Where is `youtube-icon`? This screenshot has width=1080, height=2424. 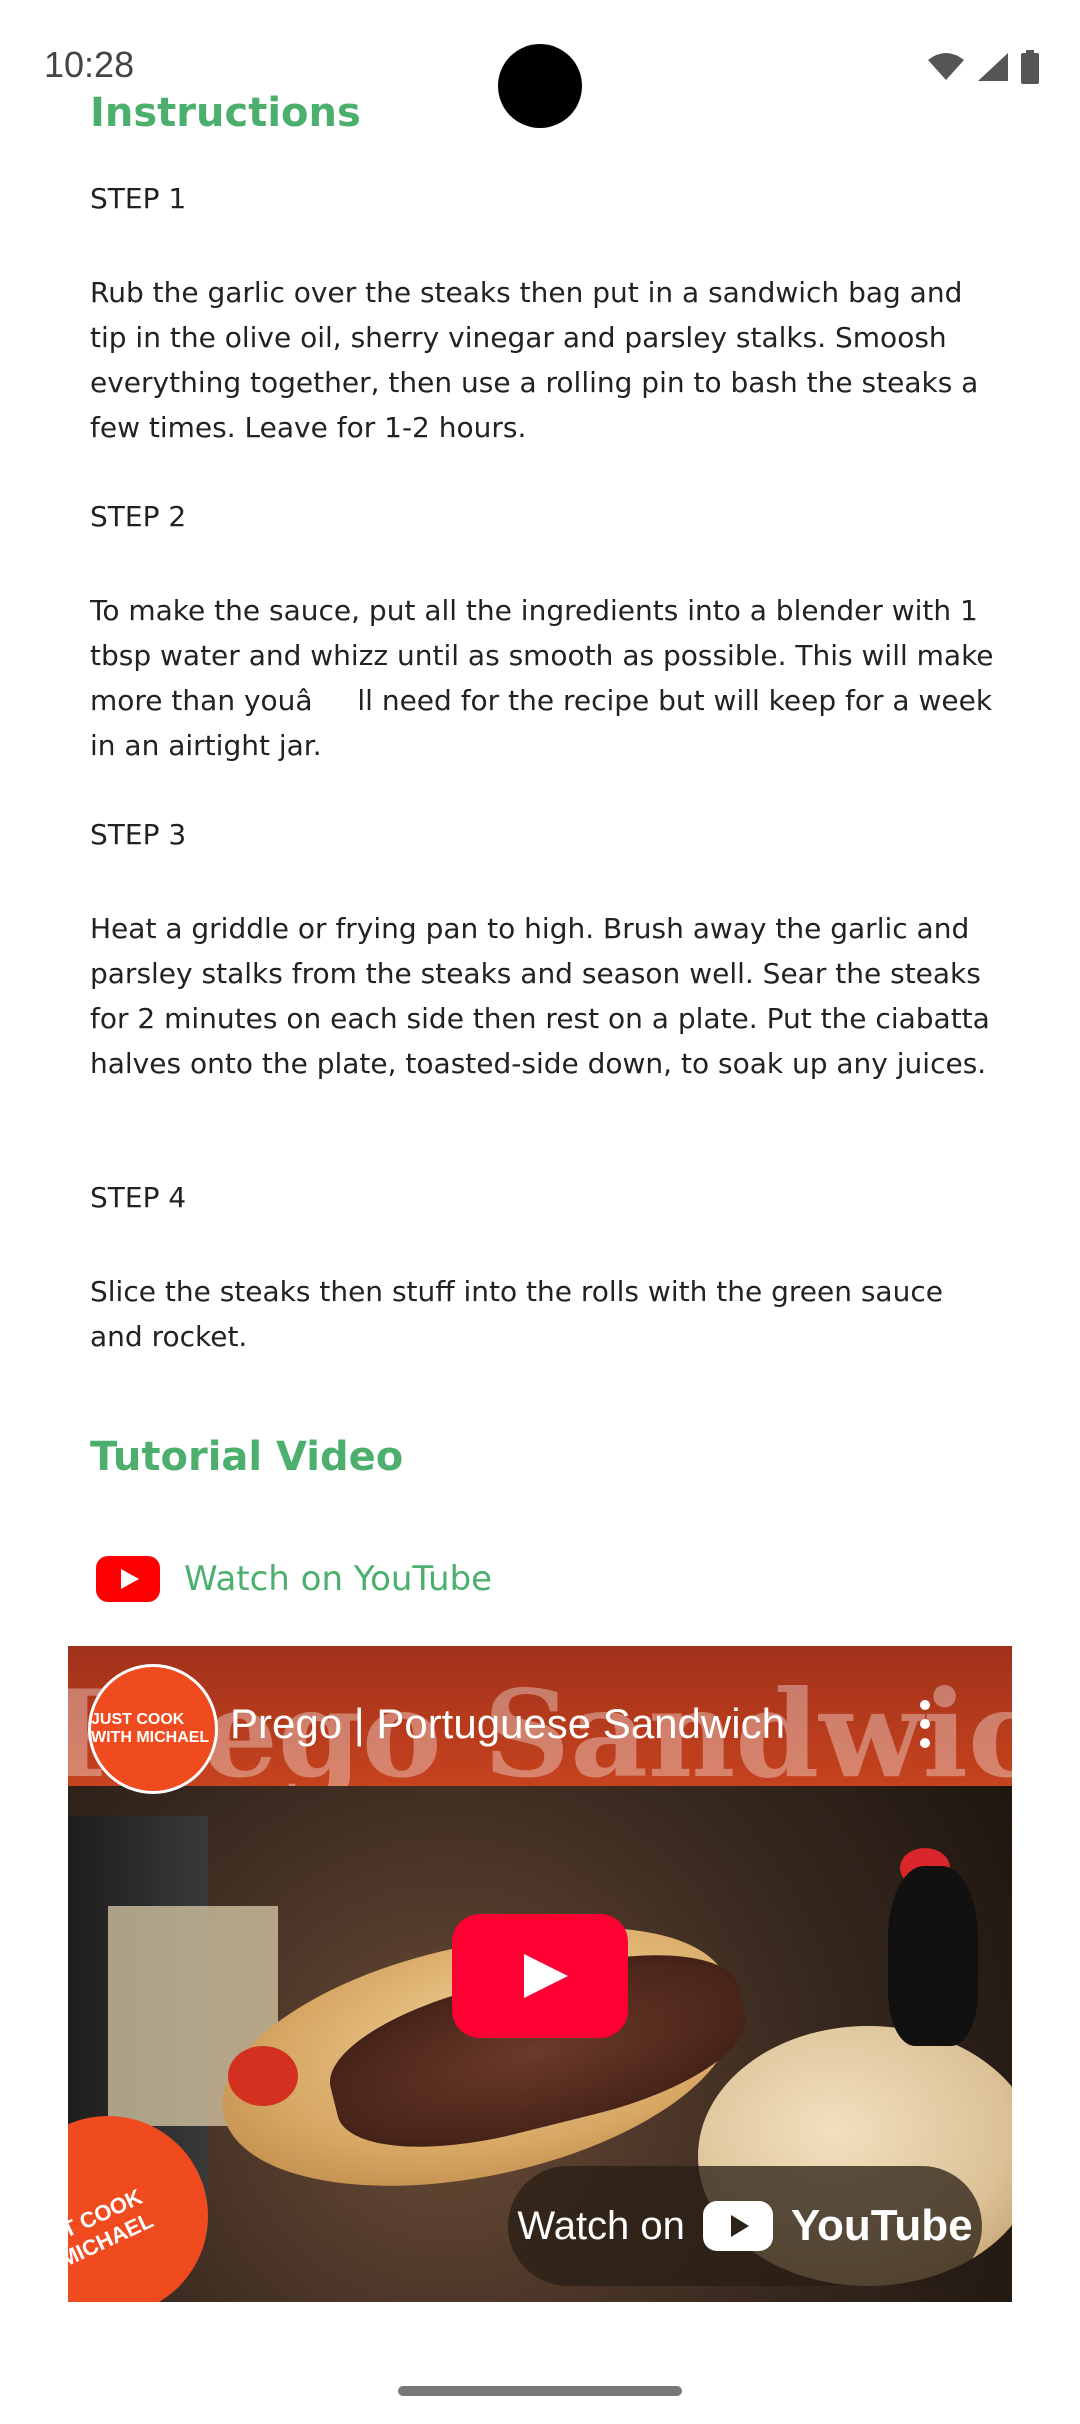
youtube-icon is located at coordinates (128, 1579).